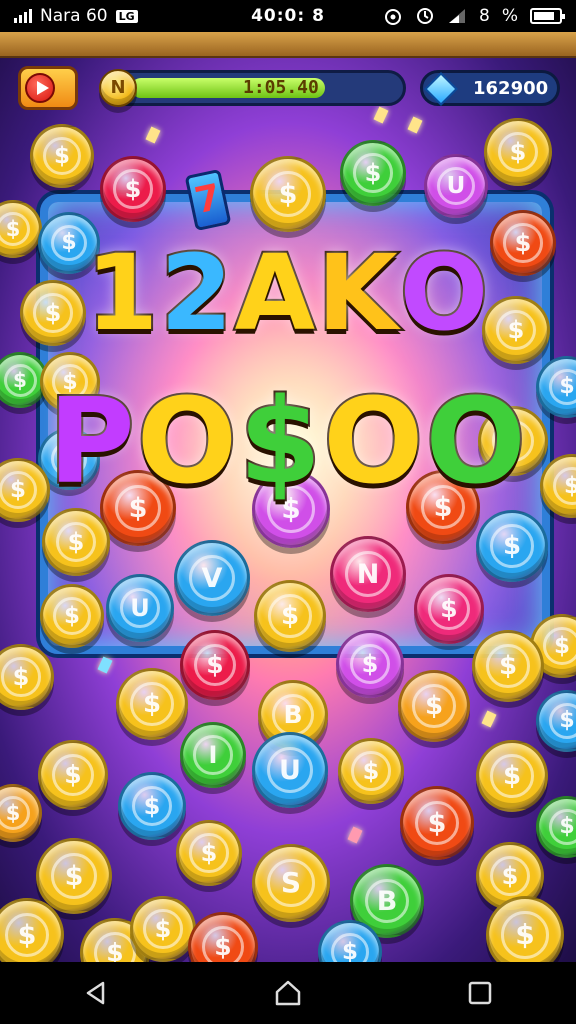 This screenshot has width=576, height=1024. What do you see at coordinates (425, 16) in the screenshot?
I see `sync-icon` at bounding box center [425, 16].